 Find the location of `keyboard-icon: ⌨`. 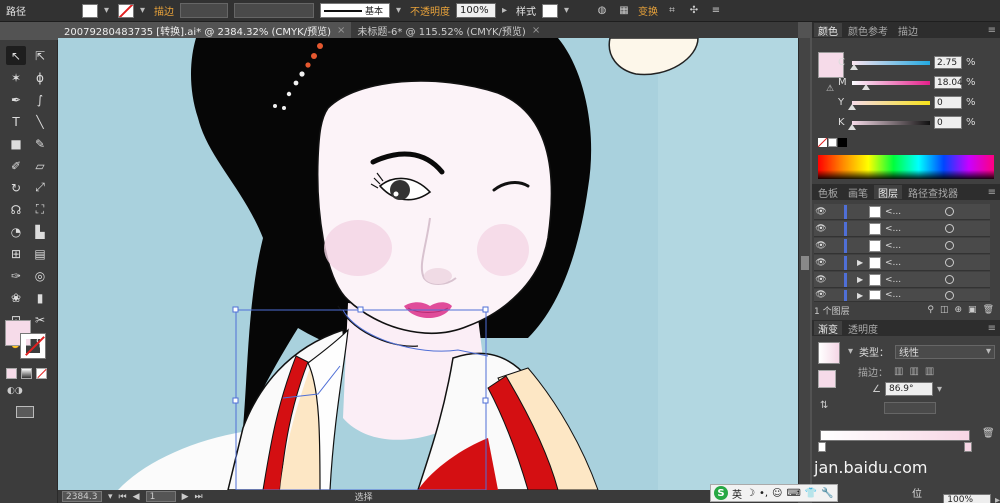

keyboard-icon: ⌨ is located at coordinates (793, 493).